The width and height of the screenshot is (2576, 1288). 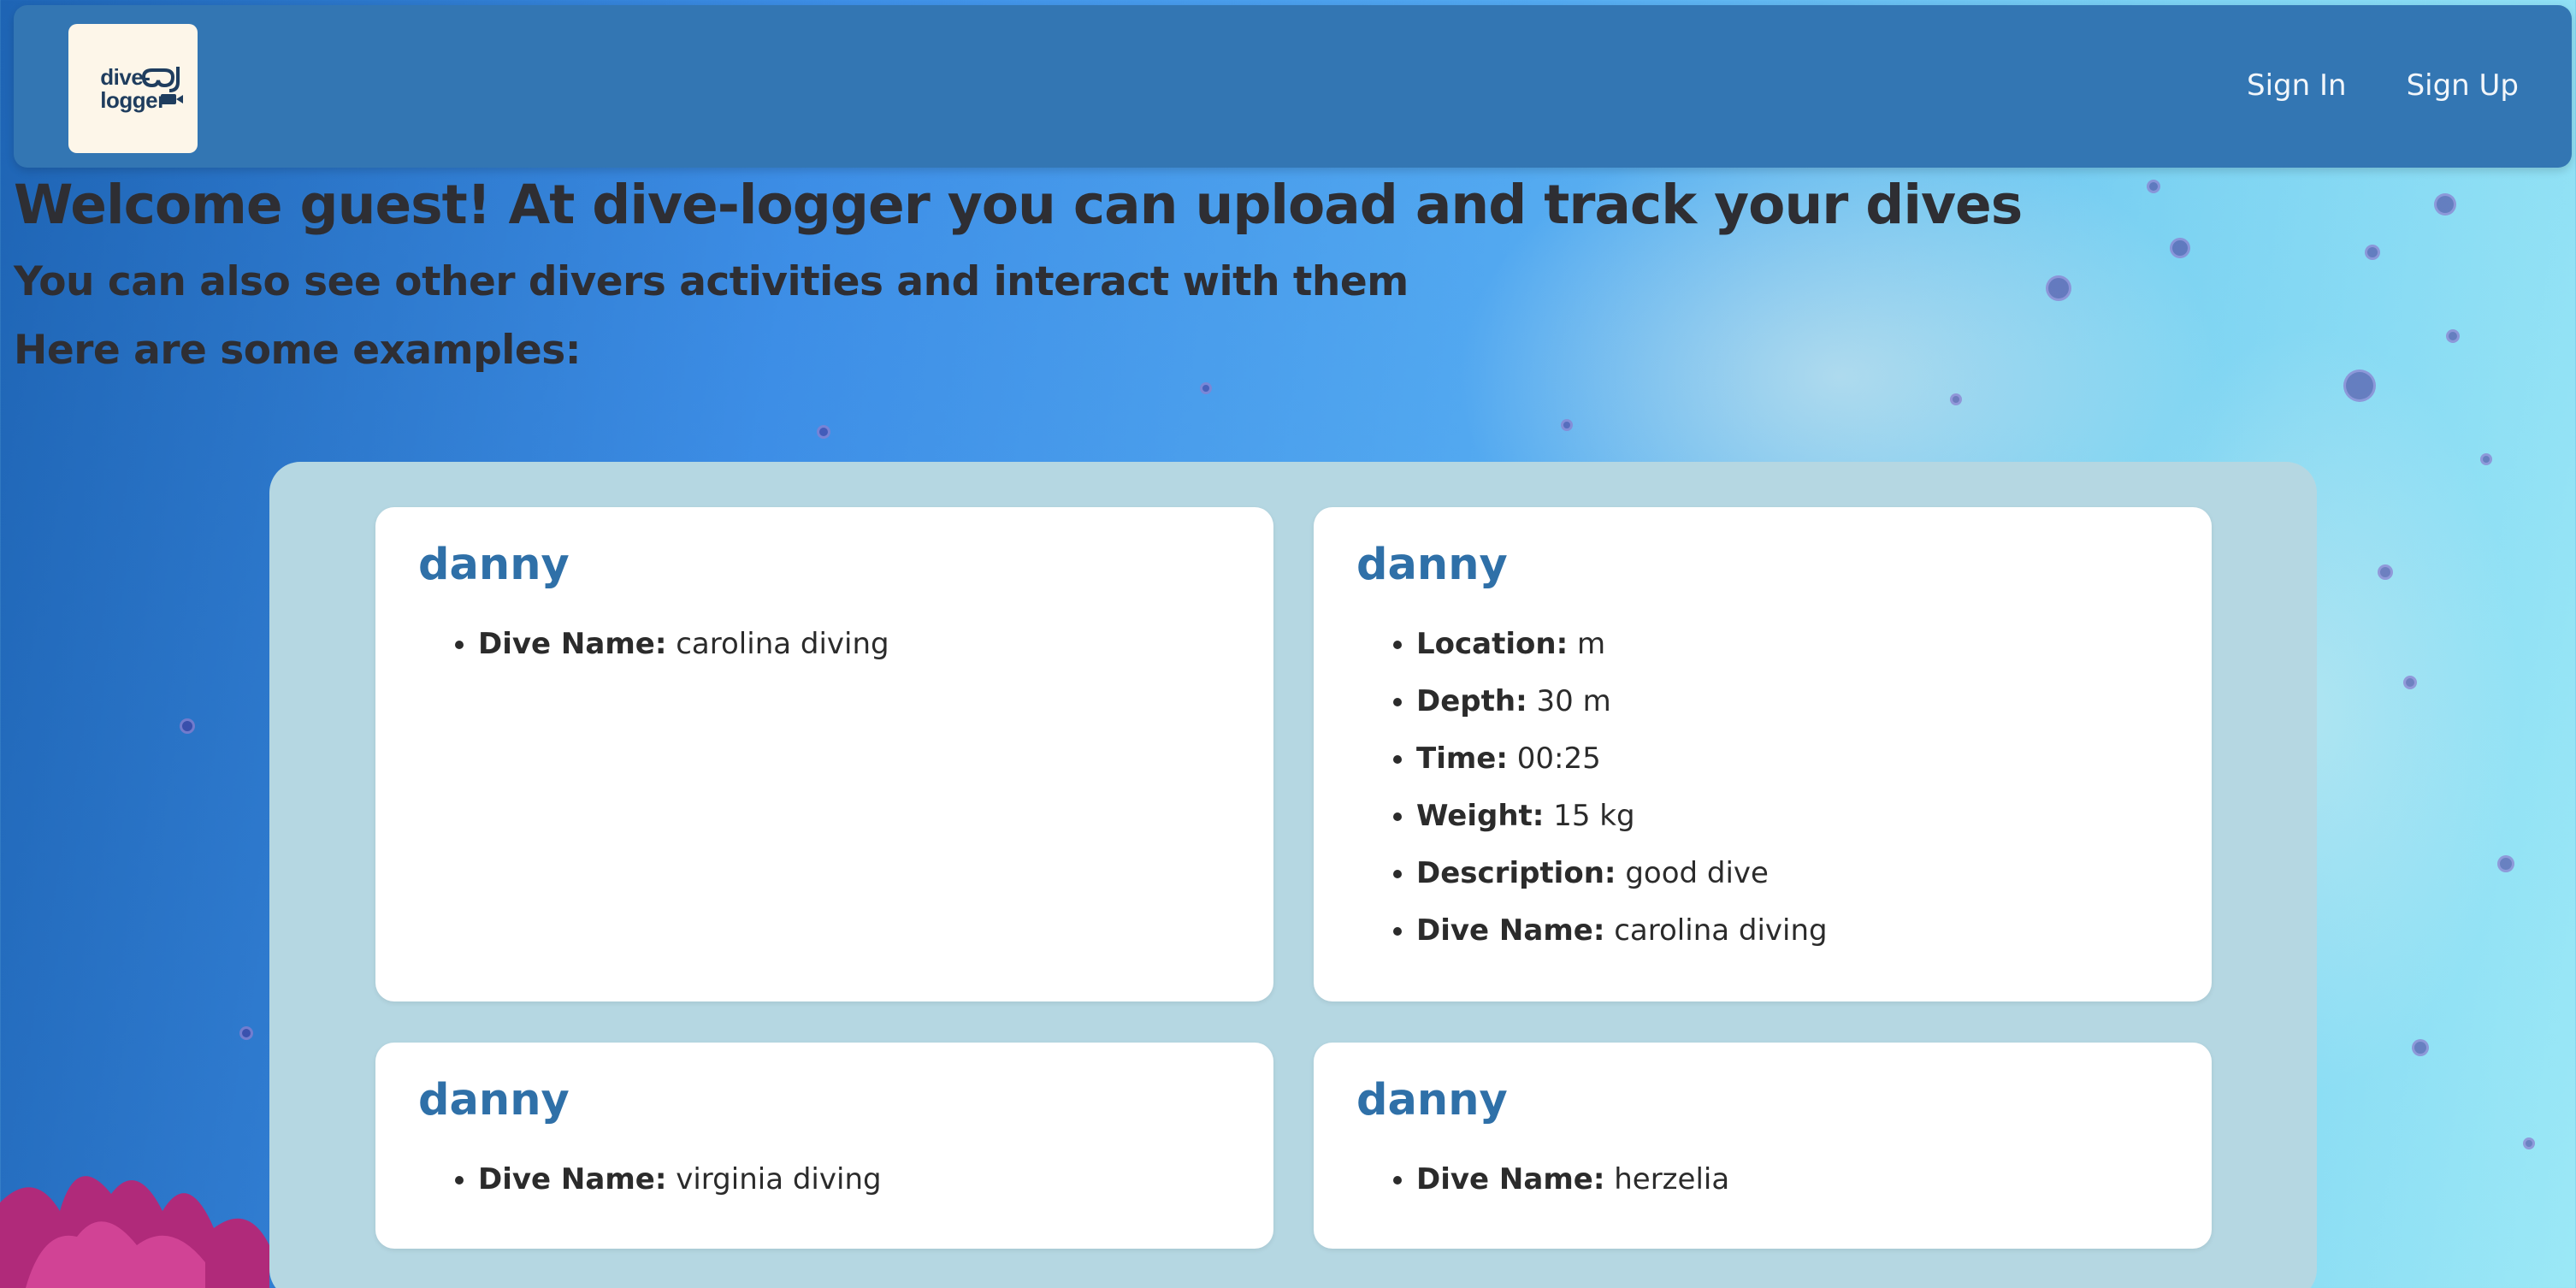 I want to click on coral-decoration, so click(x=134, y=1232).